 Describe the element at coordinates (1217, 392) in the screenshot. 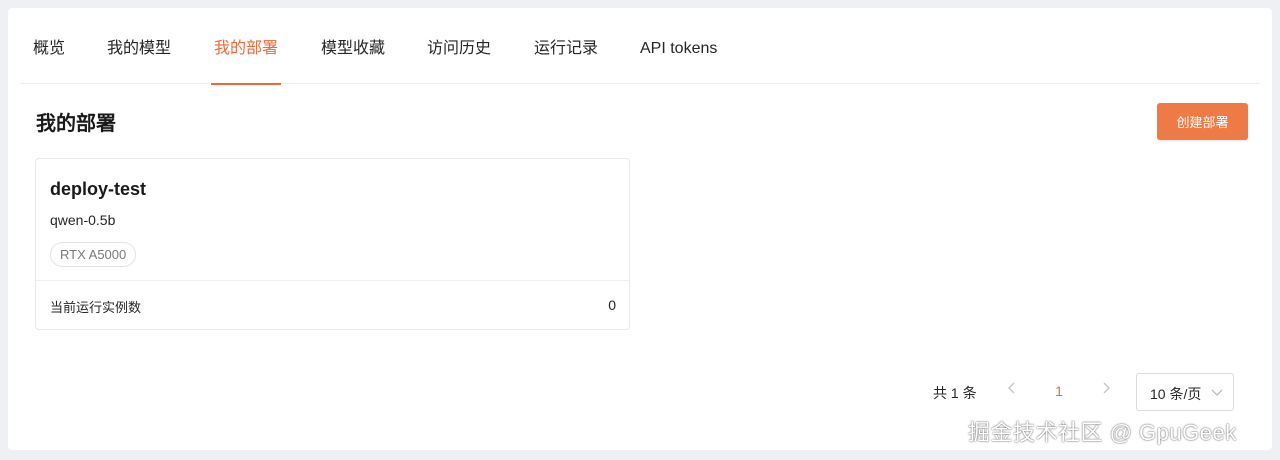

I see `chevron-down-icon` at that location.